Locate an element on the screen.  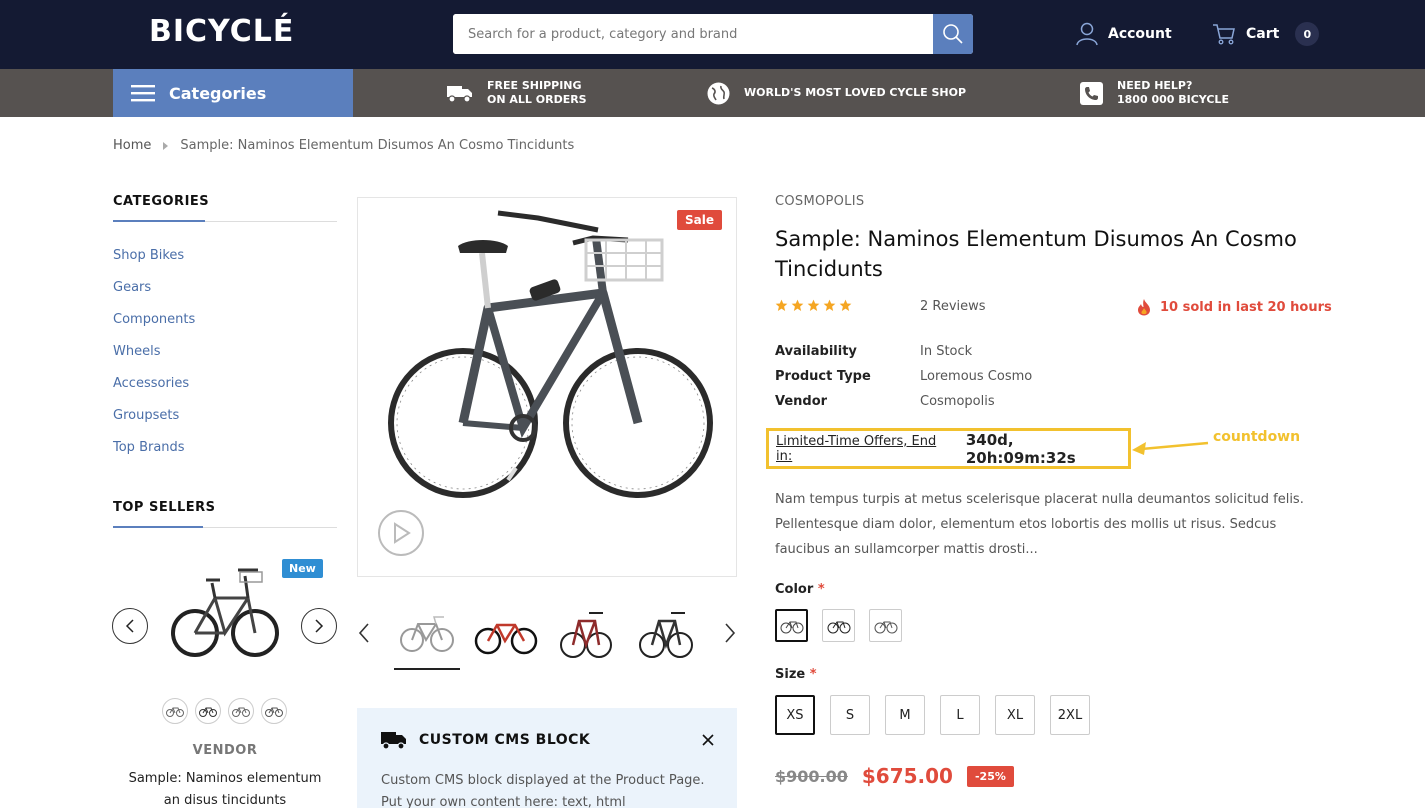
feature-line2: ON ALL ORDERS is located at coordinates (537, 99).